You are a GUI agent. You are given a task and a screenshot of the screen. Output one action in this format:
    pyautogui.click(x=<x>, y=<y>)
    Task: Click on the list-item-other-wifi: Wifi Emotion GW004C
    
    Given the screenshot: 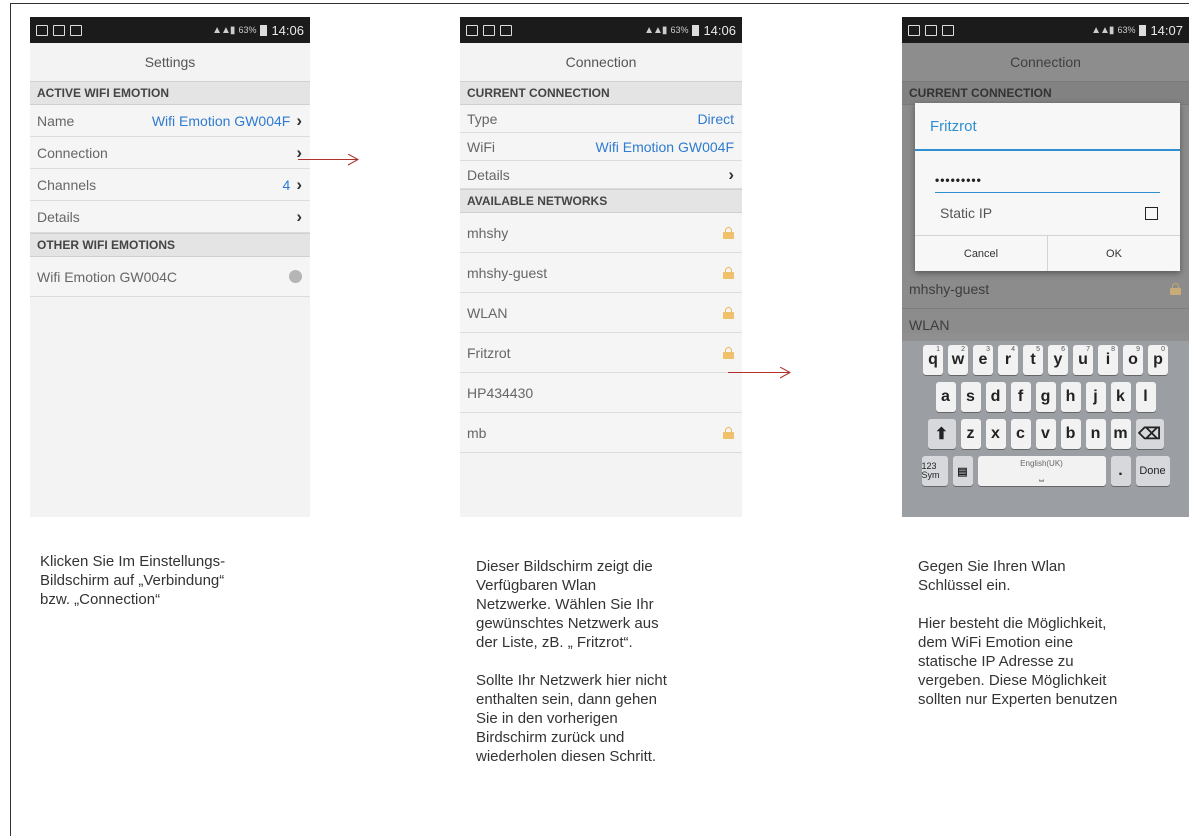 What is the action you would take?
    pyautogui.click(x=170, y=277)
    